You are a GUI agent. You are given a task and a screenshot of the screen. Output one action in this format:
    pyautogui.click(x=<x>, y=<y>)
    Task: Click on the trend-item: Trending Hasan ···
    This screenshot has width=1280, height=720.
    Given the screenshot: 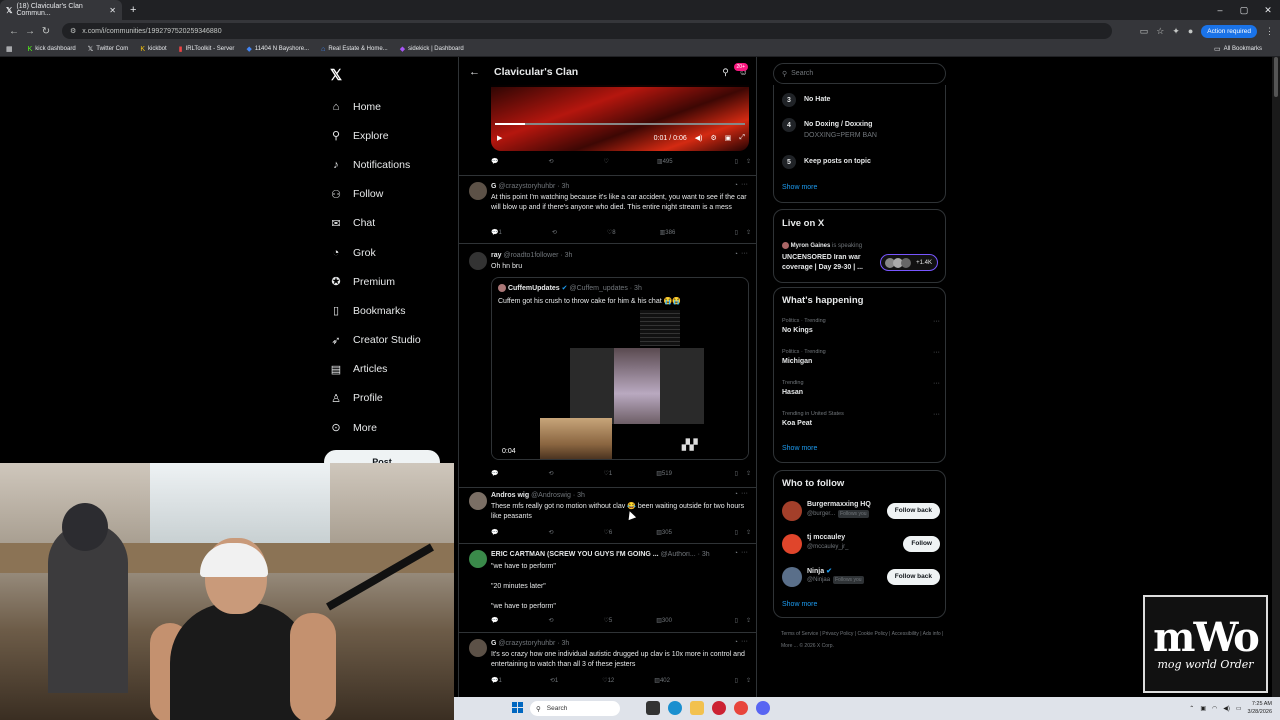 What is the action you would take?
    pyautogui.click(x=861, y=388)
    